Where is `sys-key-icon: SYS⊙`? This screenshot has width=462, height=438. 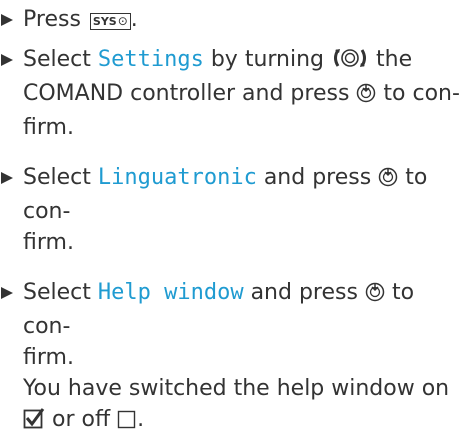 sys-key-icon: SYS⊙ is located at coordinates (110, 21).